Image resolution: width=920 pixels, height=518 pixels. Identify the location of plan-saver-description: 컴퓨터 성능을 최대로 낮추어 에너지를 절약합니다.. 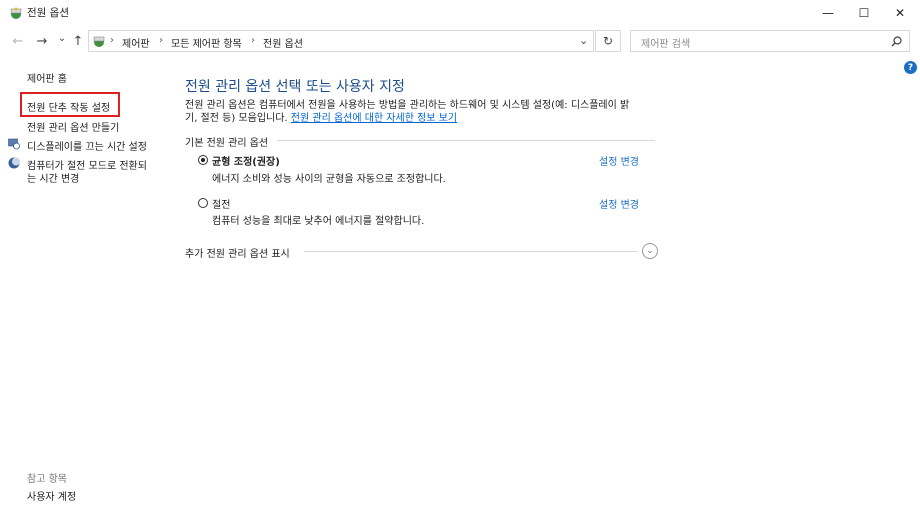
(318, 221).